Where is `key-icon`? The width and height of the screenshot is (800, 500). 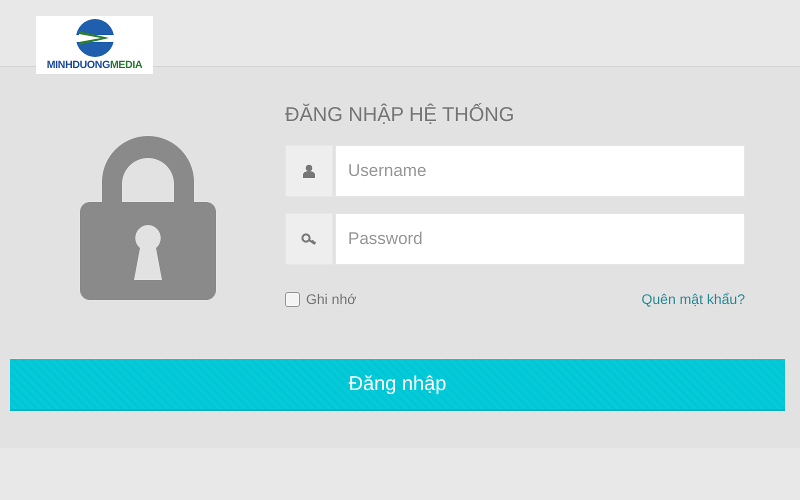 key-icon is located at coordinates (309, 239).